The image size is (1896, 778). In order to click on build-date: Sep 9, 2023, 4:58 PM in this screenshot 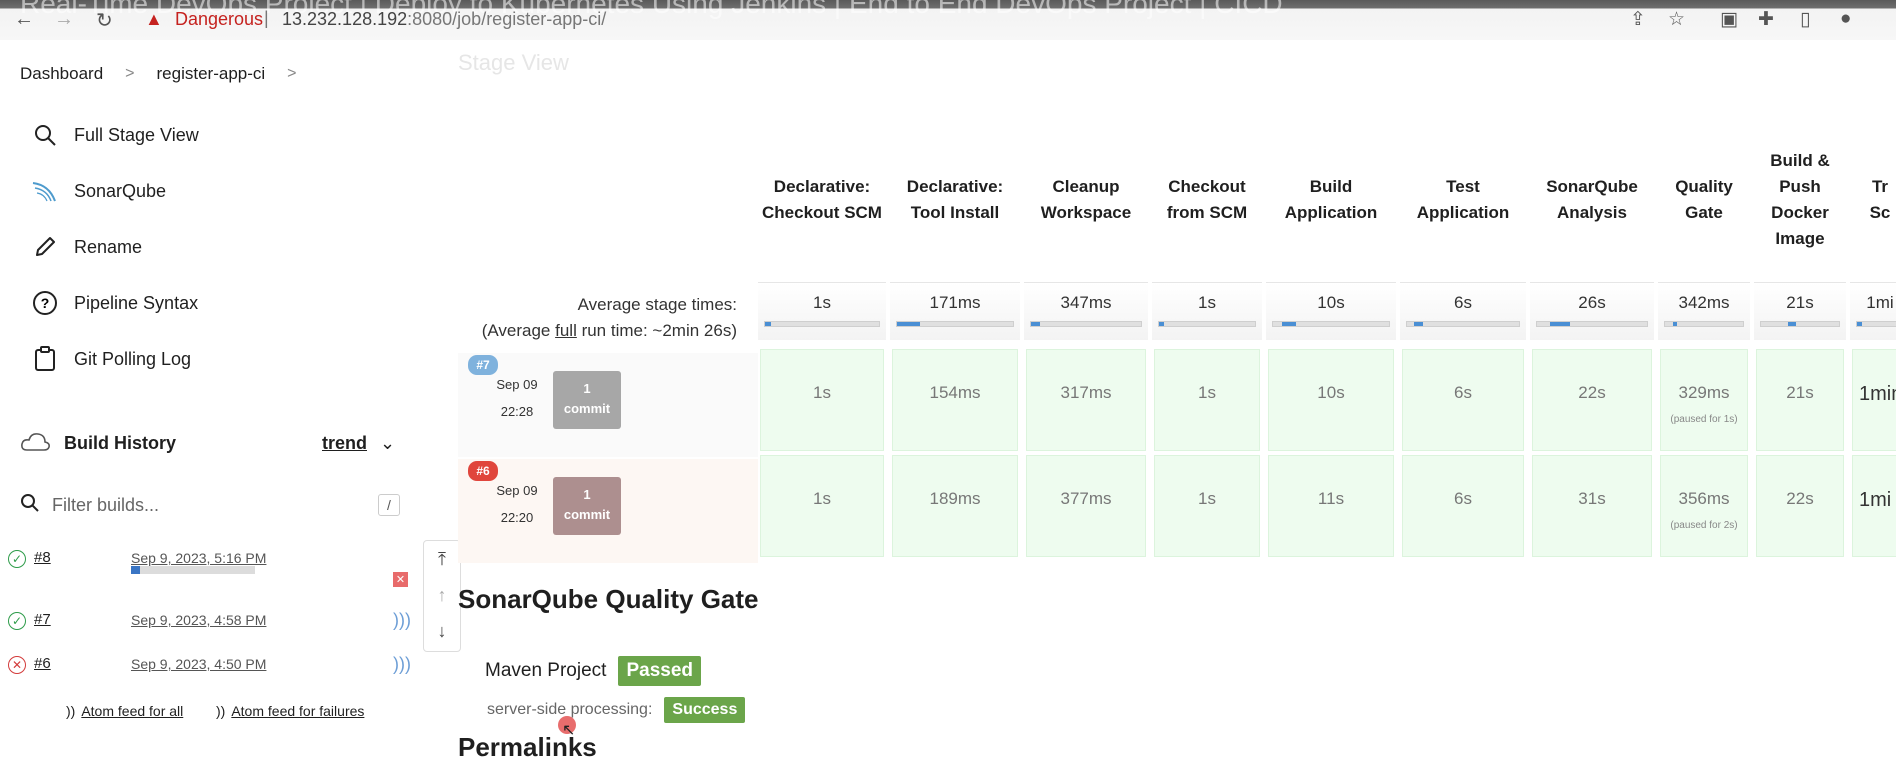, I will do `click(198, 620)`.